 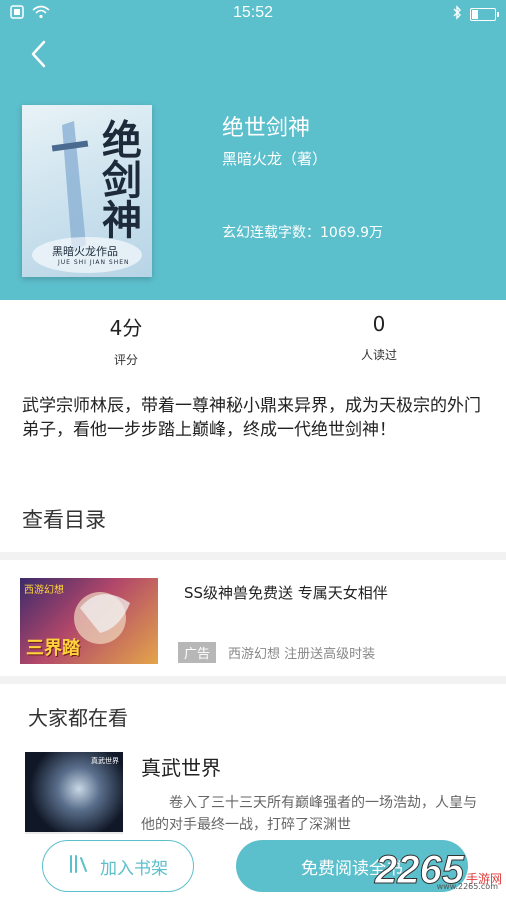 I want to click on ad-image-text: 三界踏, so click(x=53, y=648).